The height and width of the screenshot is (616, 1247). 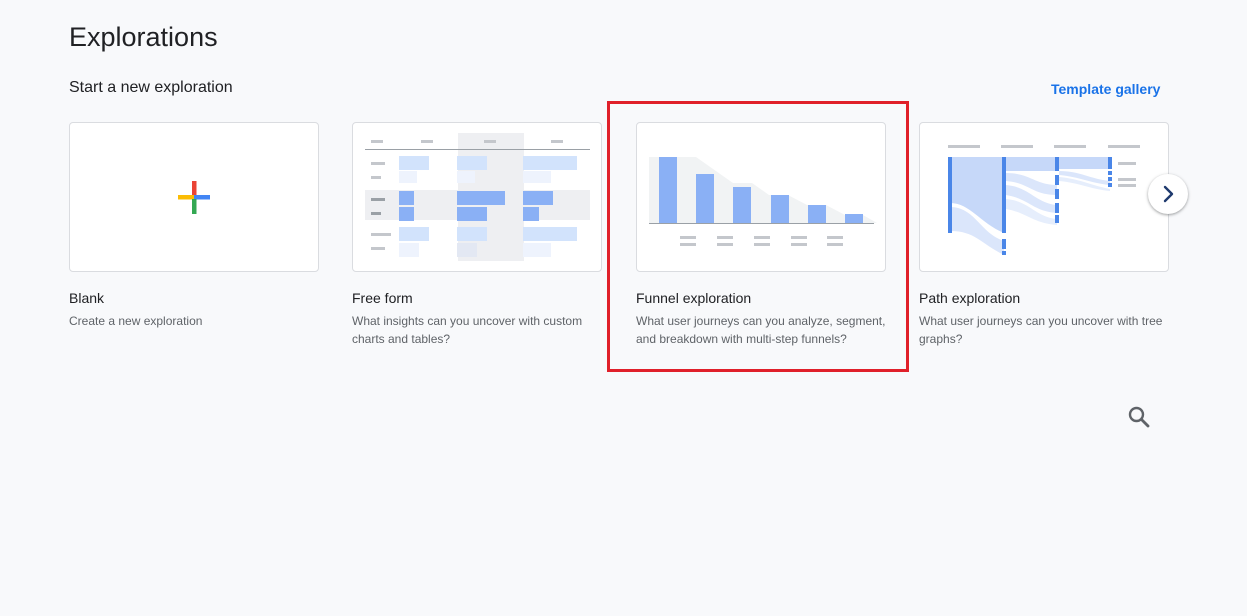 I want to click on carousel-next-button, so click(x=1168, y=194).